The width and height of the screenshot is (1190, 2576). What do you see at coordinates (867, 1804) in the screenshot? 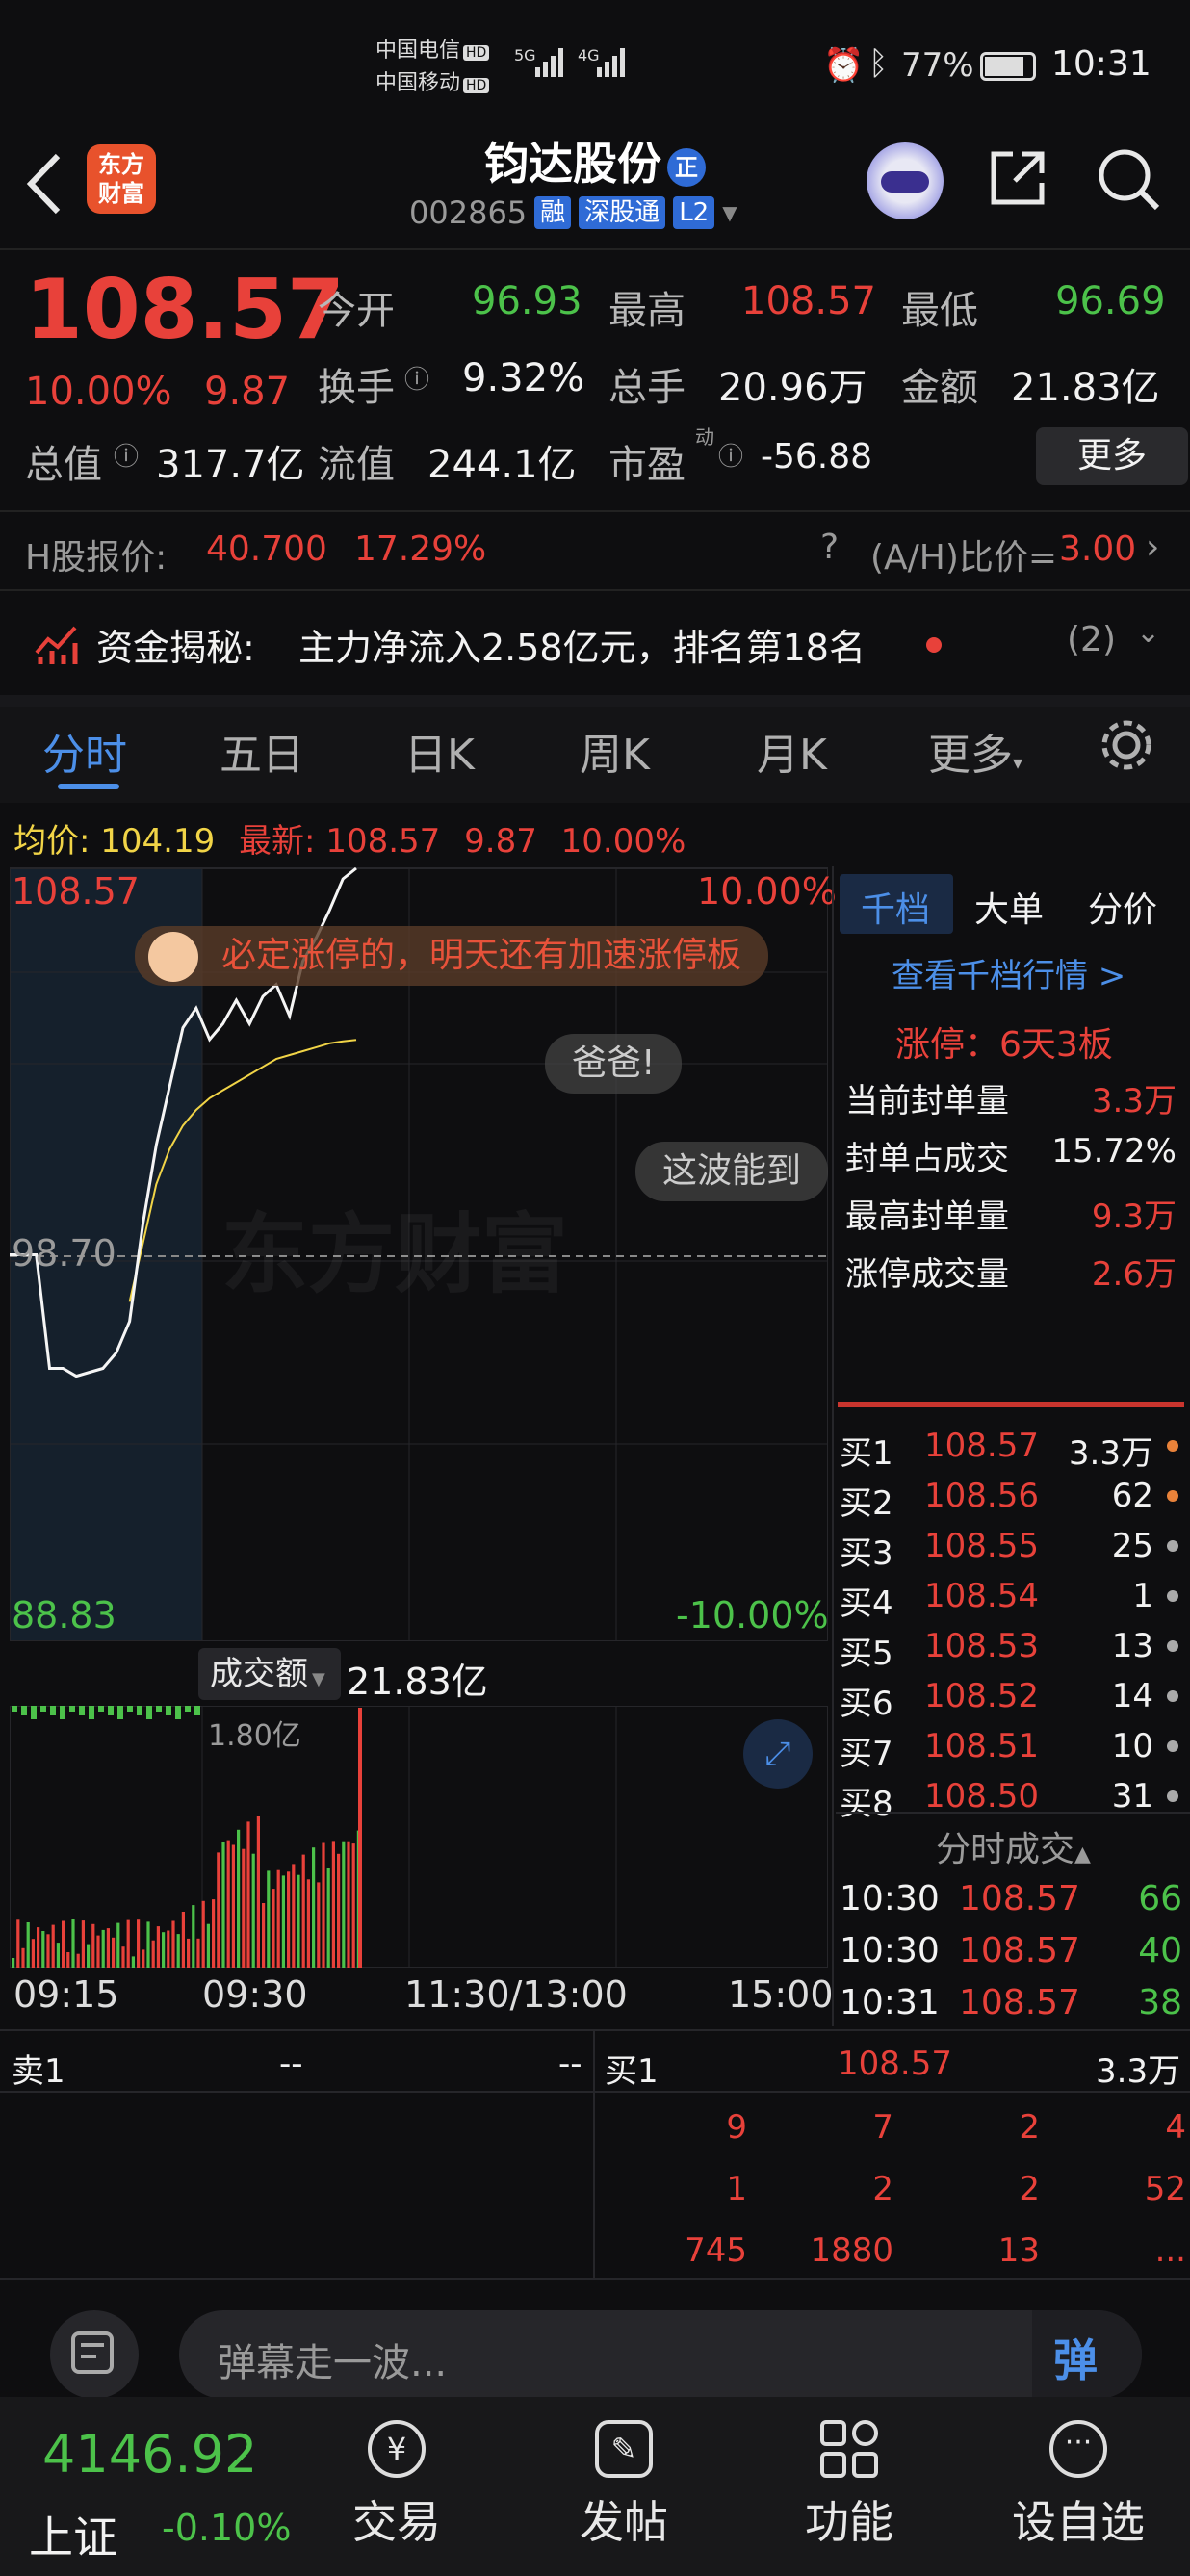
I see `bid-level-label: 买8` at bounding box center [867, 1804].